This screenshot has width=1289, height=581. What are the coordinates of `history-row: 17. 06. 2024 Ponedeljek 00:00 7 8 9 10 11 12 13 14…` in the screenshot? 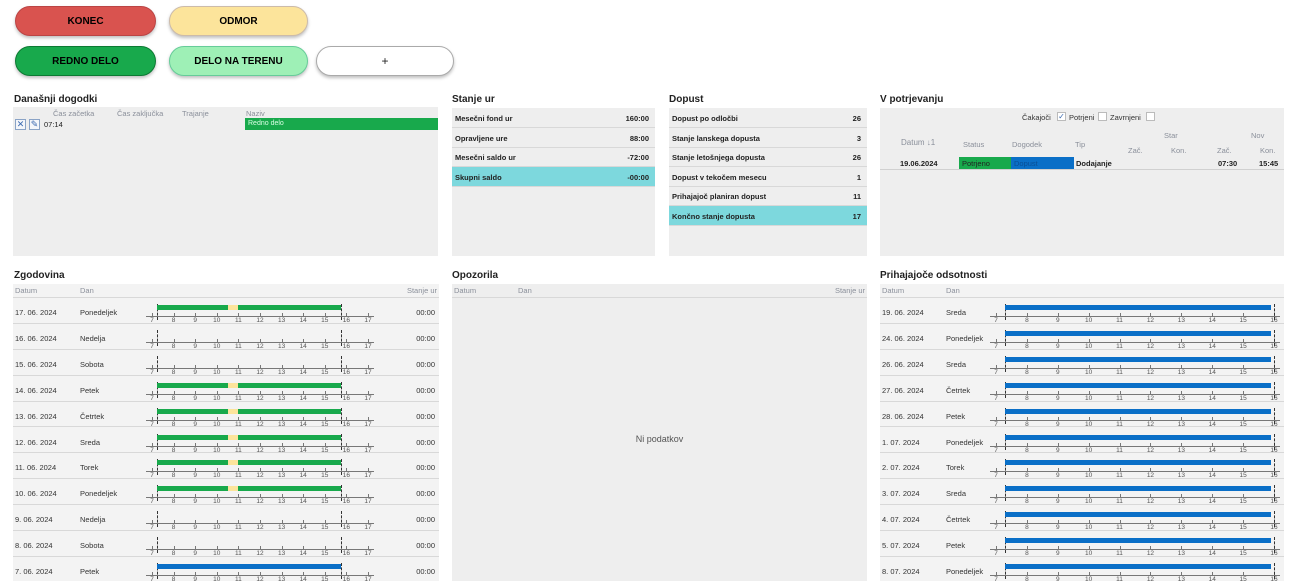 It's located at (226, 311).